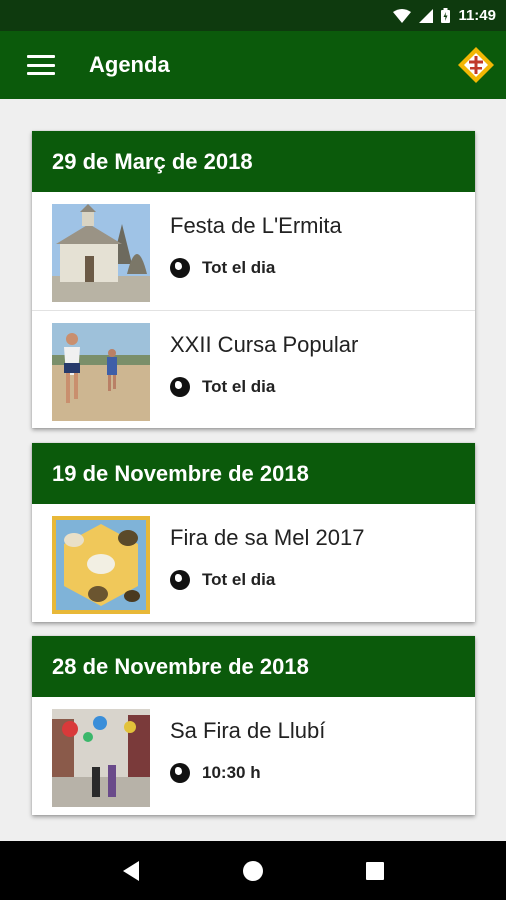 The height and width of the screenshot is (900, 506). Describe the element at coordinates (129, 64) in the screenshot. I see `page-title: Agenda` at that location.